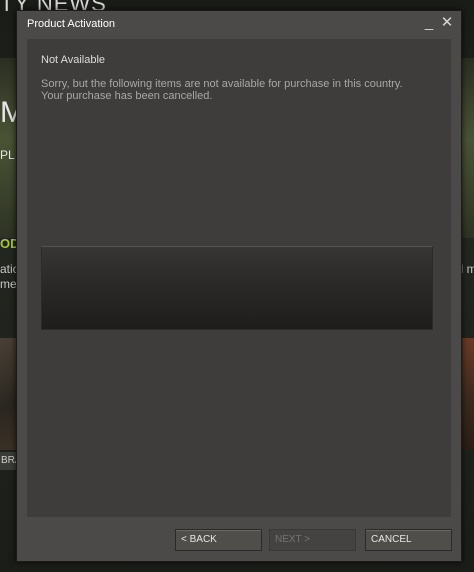 The width and height of the screenshot is (474, 572). Describe the element at coordinates (429, 23) in the screenshot. I see `minimize-icon: _` at that location.